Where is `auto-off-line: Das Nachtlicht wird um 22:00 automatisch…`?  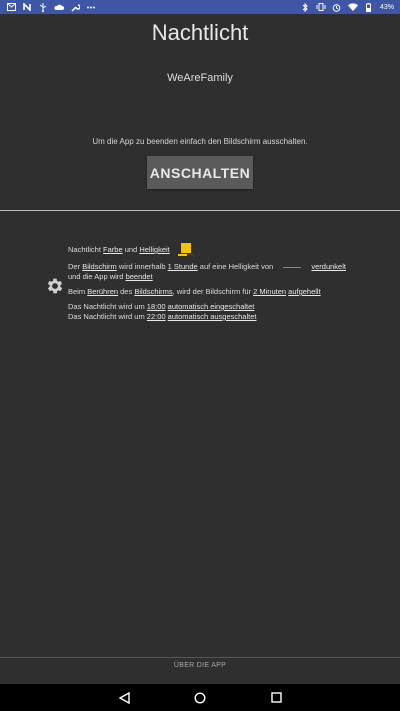 auto-off-line: Das Nachtlicht wird um 22:00 automatisch… is located at coordinates (162, 316).